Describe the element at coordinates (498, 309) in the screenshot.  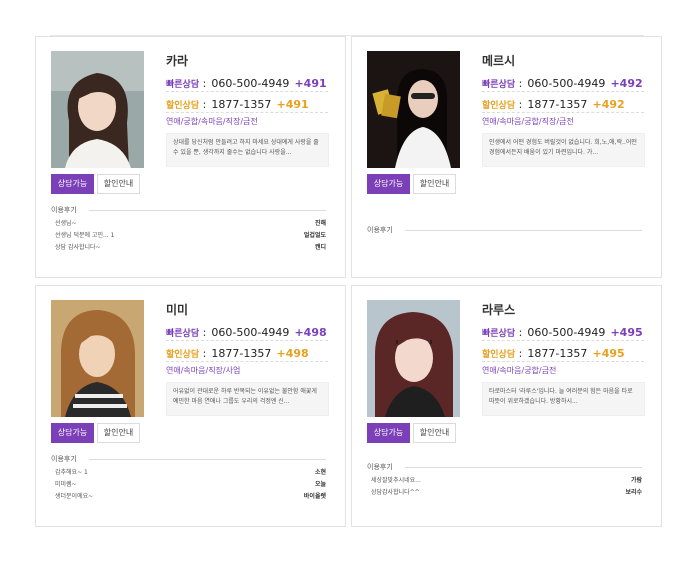
I see `counselor-name: 라루스` at that location.